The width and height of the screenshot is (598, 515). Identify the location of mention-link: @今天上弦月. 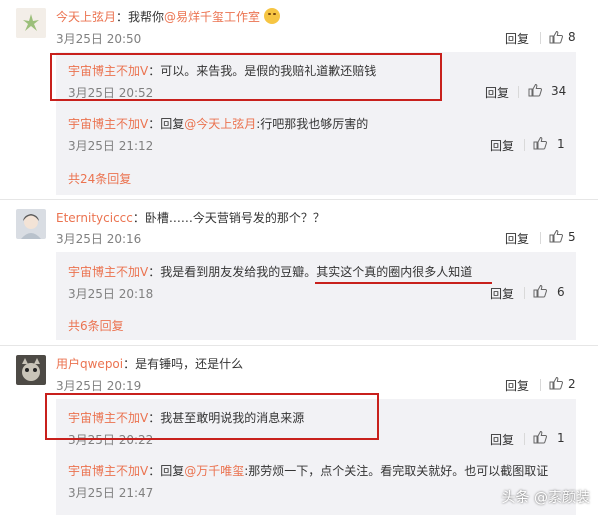
(220, 124).